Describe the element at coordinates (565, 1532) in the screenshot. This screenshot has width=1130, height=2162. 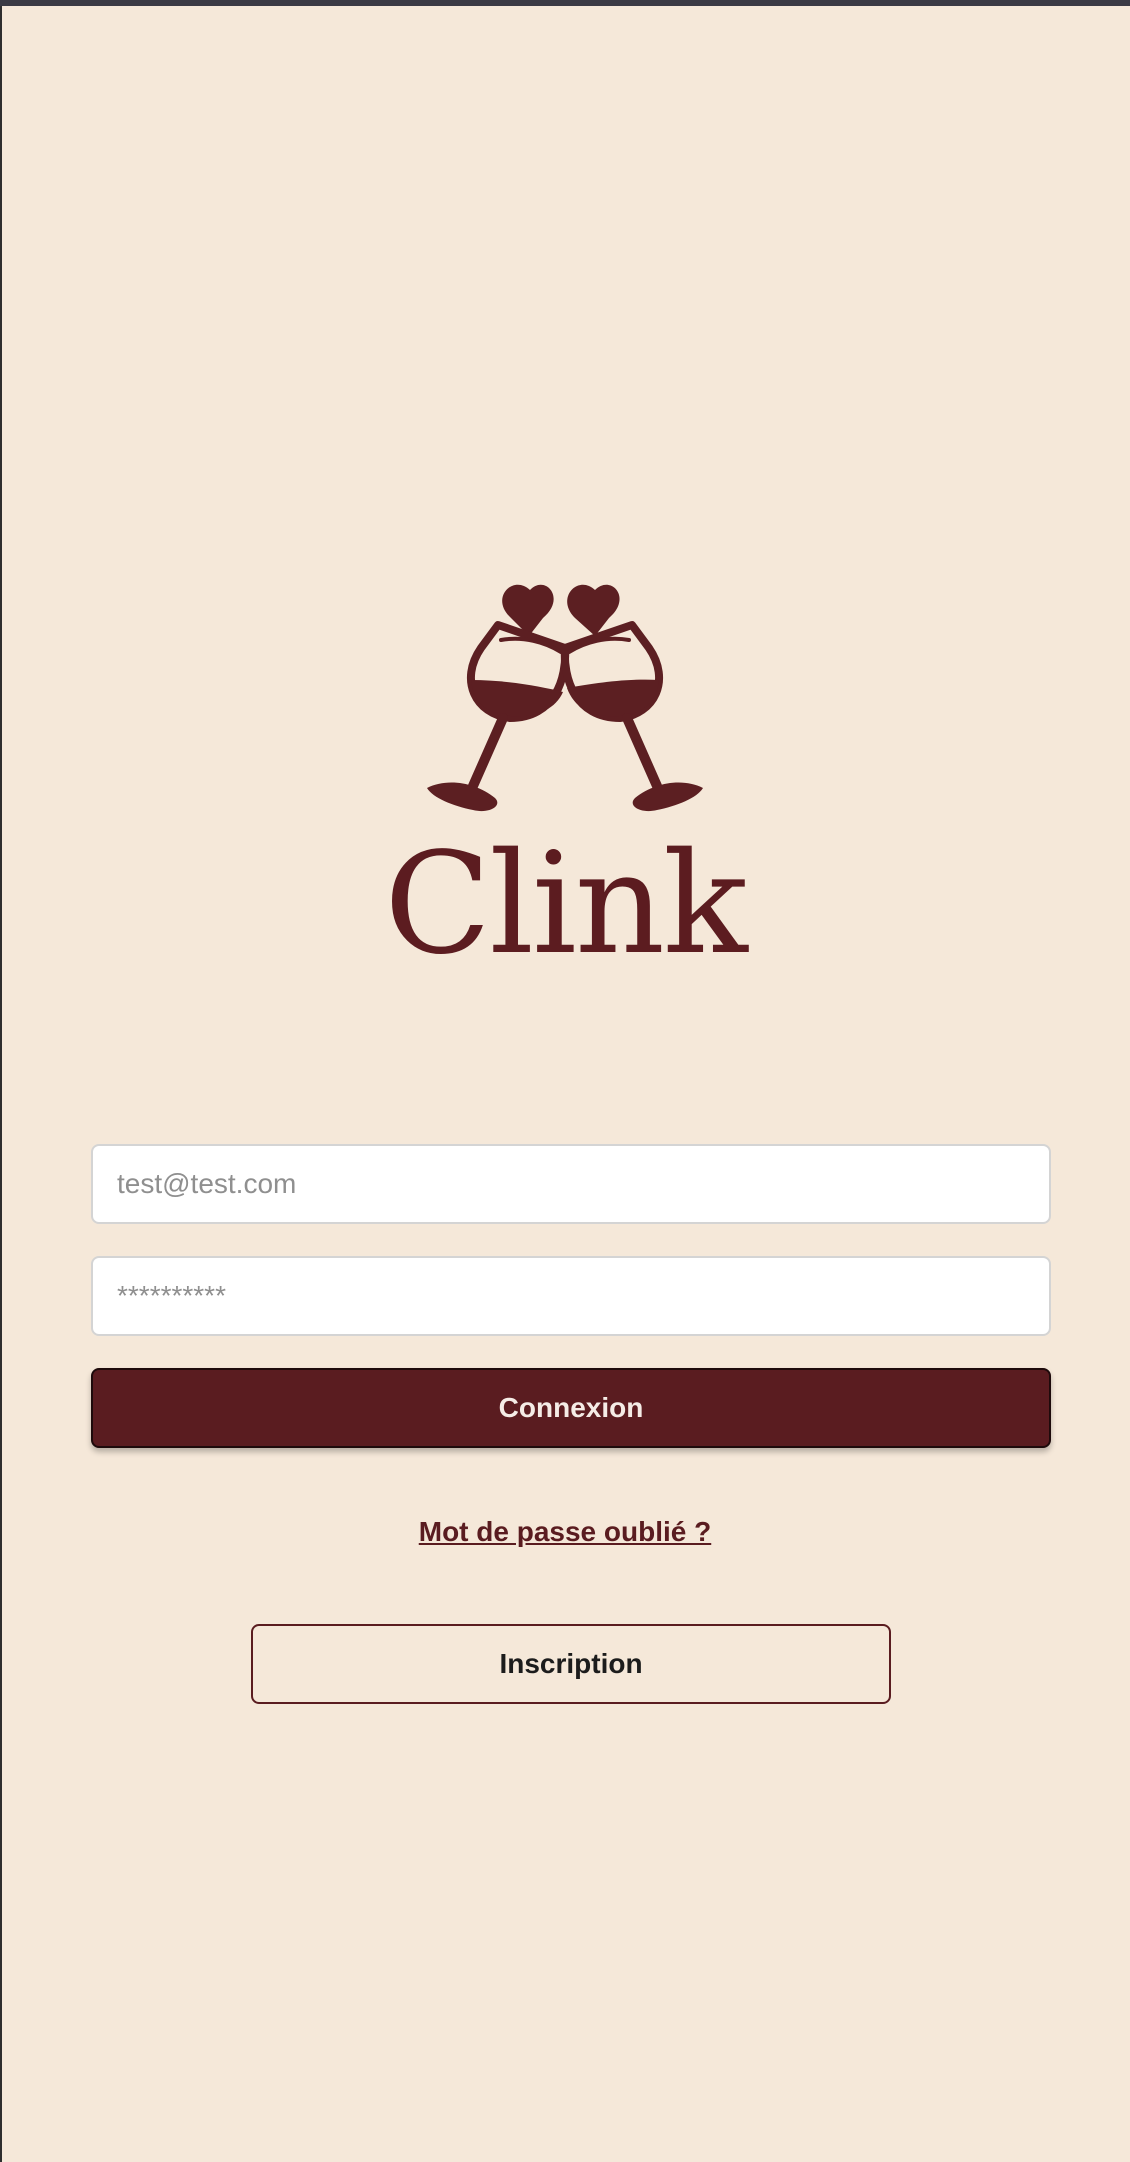
I see `forgot-password-link: Mot de passe oublié ?` at that location.